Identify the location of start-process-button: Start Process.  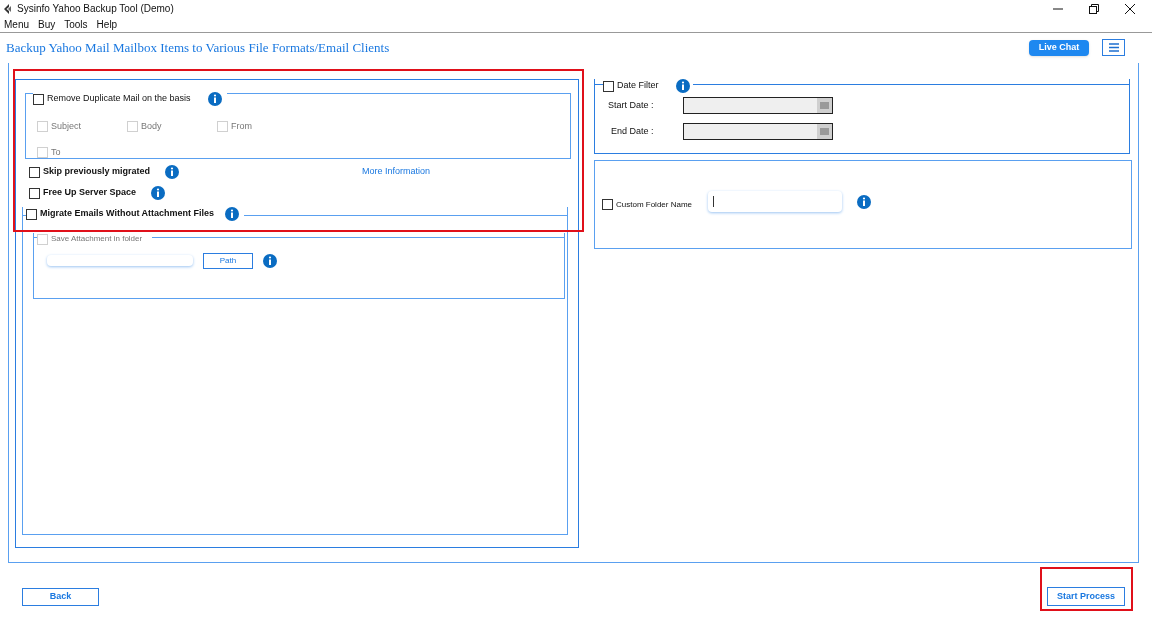
(1086, 596).